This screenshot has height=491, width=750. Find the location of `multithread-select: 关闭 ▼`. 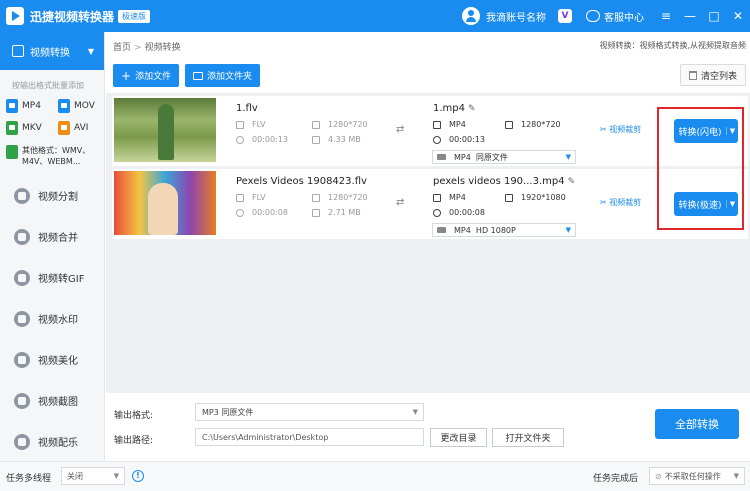

multithread-select: 关闭 ▼ is located at coordinates (93, 476).